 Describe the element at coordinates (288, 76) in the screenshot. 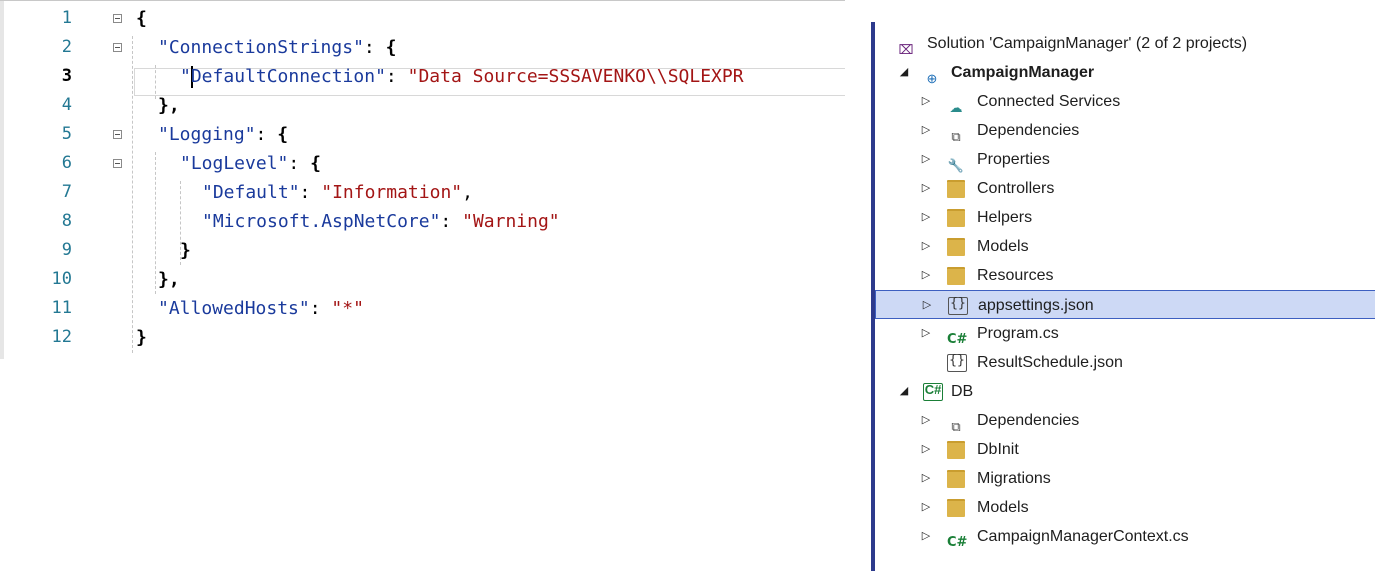

I see `code-token: DefaultConnection"` at that location.